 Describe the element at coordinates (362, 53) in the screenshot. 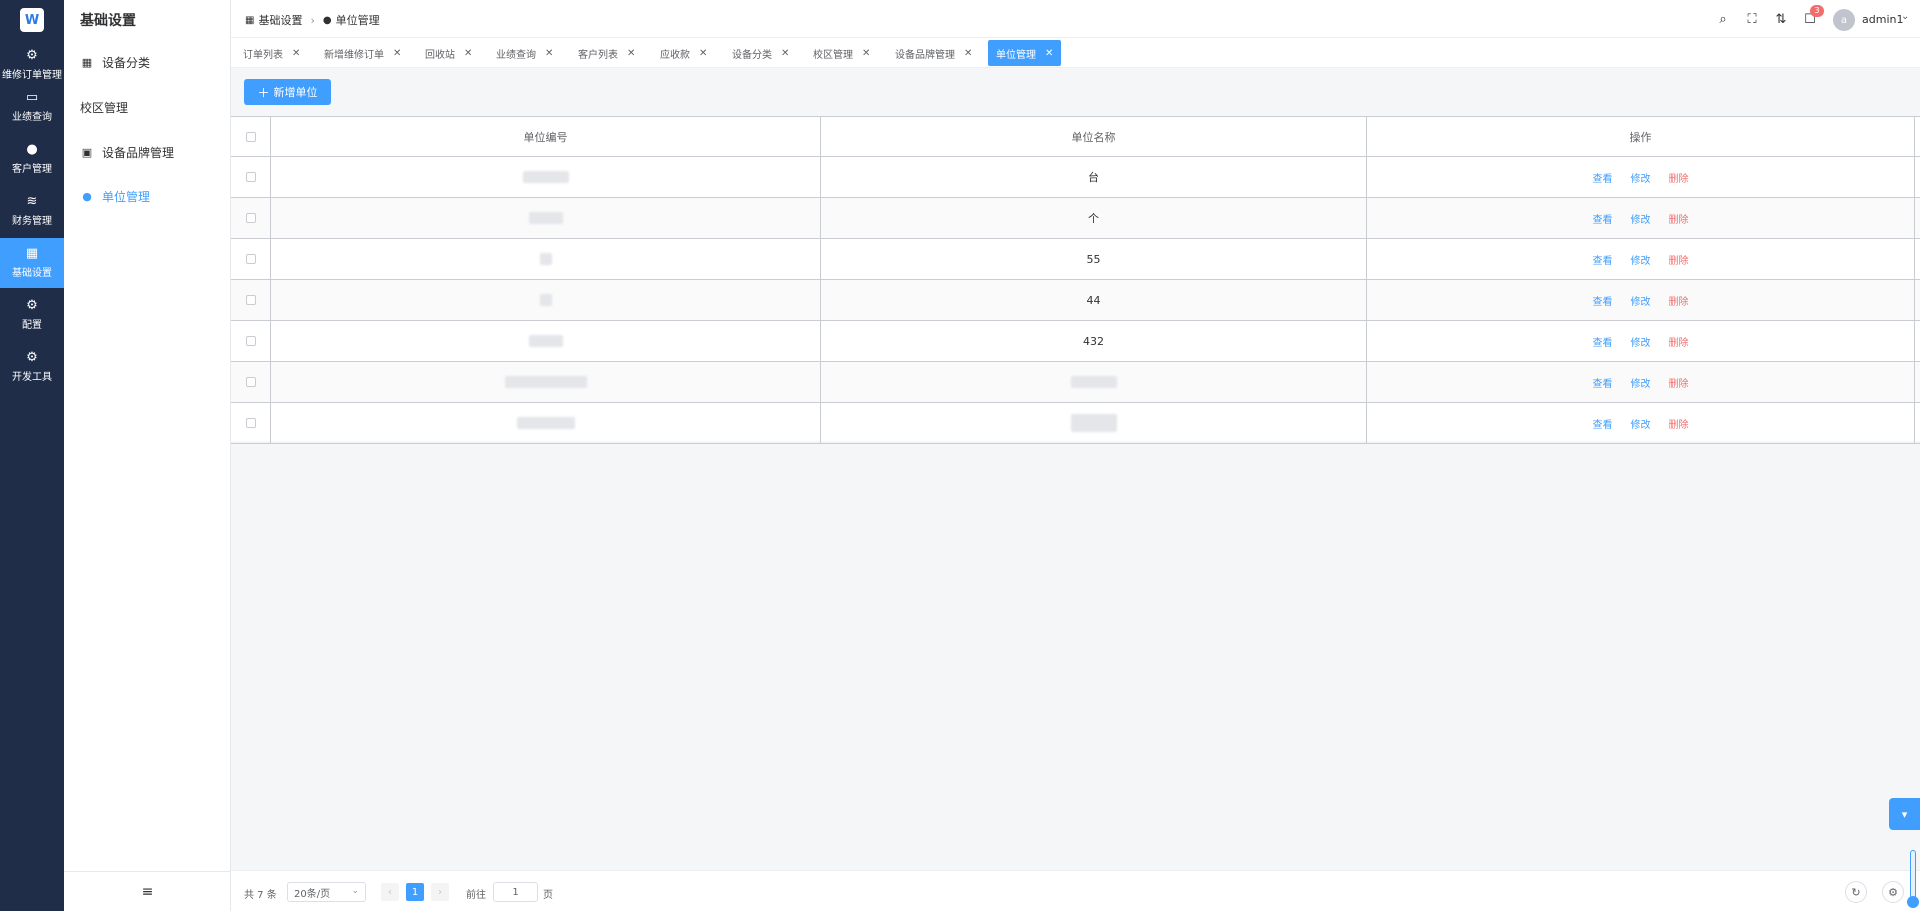

I see `tab-new-repair-order: 新增维修订单 ✕` at that location.